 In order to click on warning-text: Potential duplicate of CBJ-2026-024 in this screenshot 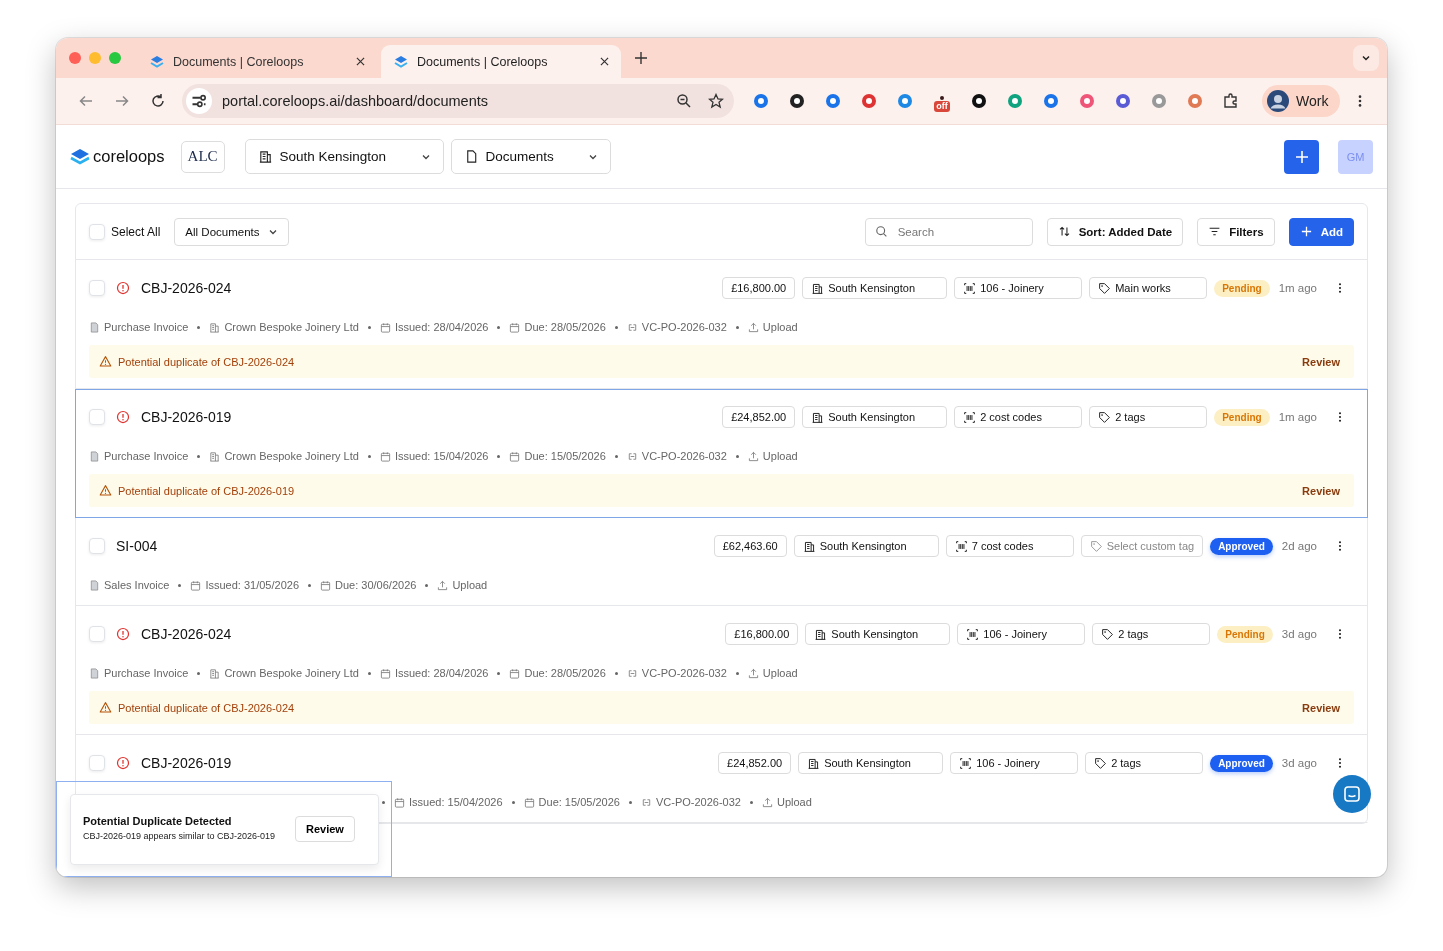, I will do `click(206, 361)`.